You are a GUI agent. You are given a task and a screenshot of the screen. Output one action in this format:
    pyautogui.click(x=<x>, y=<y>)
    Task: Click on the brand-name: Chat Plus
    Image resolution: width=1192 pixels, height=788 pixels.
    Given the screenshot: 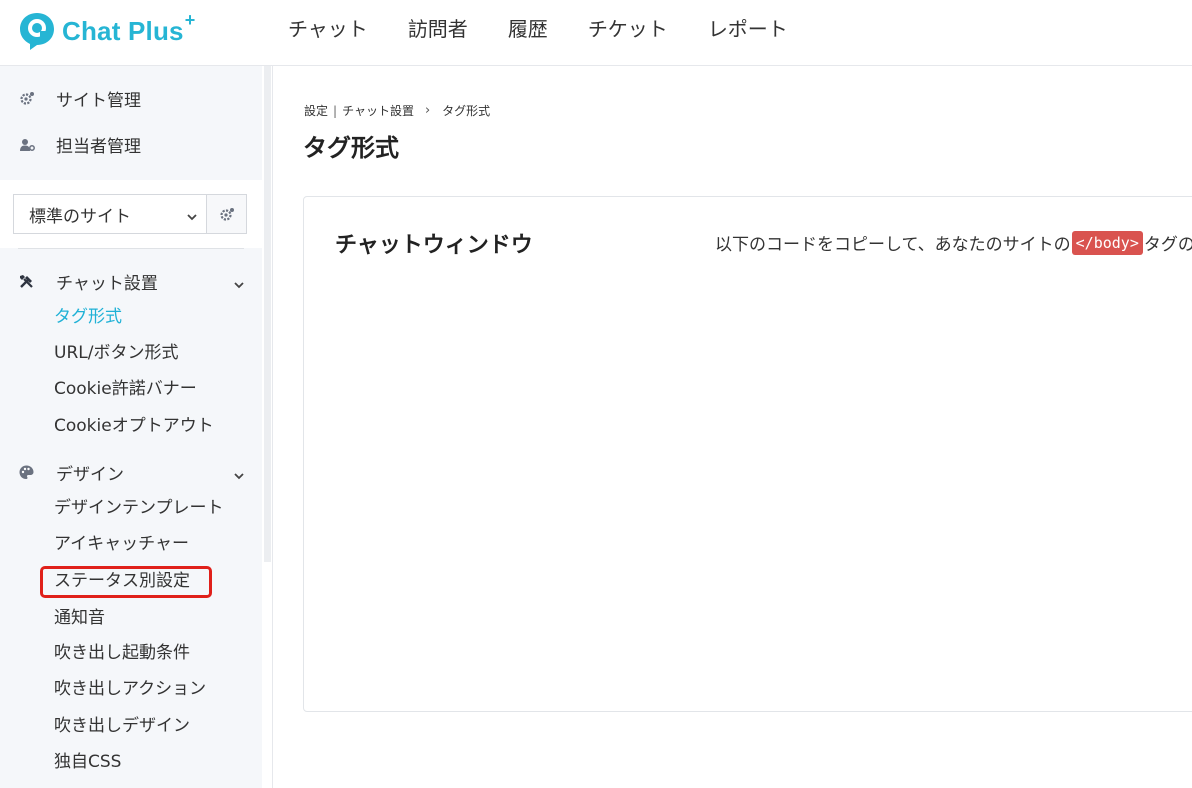 What is the action you would take?
    pyautogui.click(x=123, y=30)
    